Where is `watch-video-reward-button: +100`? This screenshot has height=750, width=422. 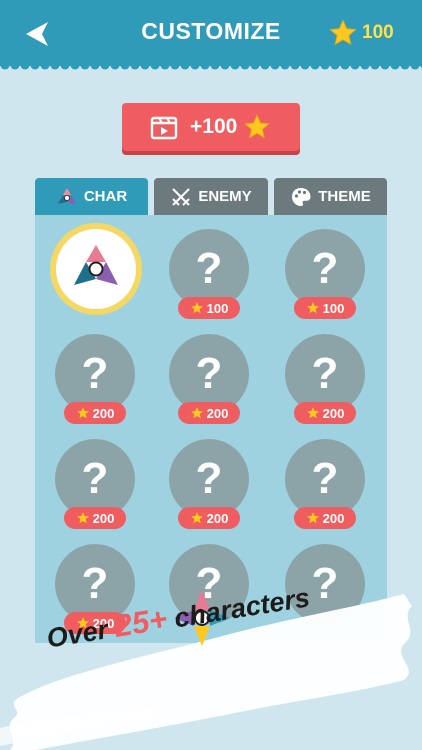 watch-video-reward-button: +100 is located at coordinates (211, 127).